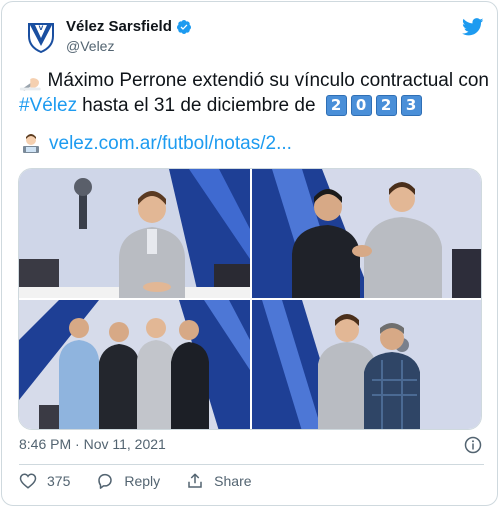 The height and width of the screenshot is (508, 500). I want to click on like-button: 375, so click(44, 481).